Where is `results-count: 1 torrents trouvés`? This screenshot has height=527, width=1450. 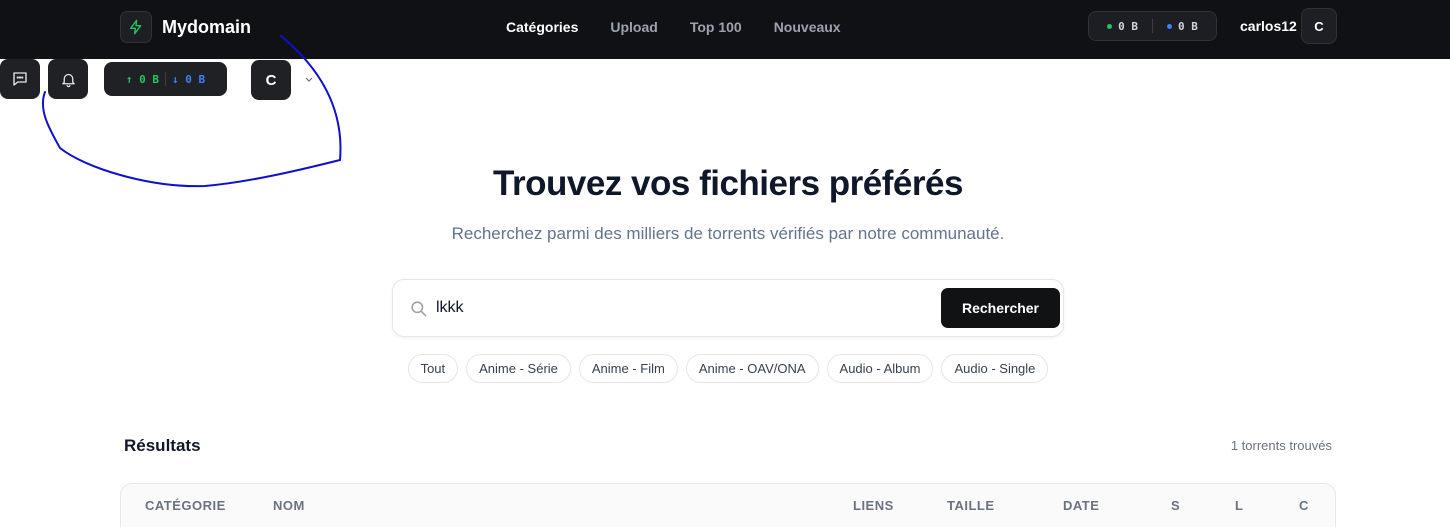
results-count: 1 torrents trouvés is located at coordinates (1281, 445).